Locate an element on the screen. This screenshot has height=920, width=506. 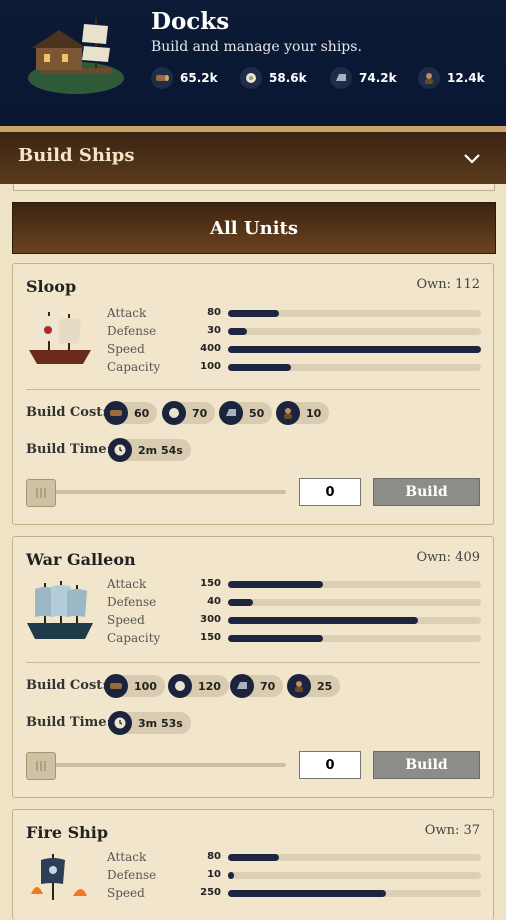
divider is located at coordinates (253, 389).